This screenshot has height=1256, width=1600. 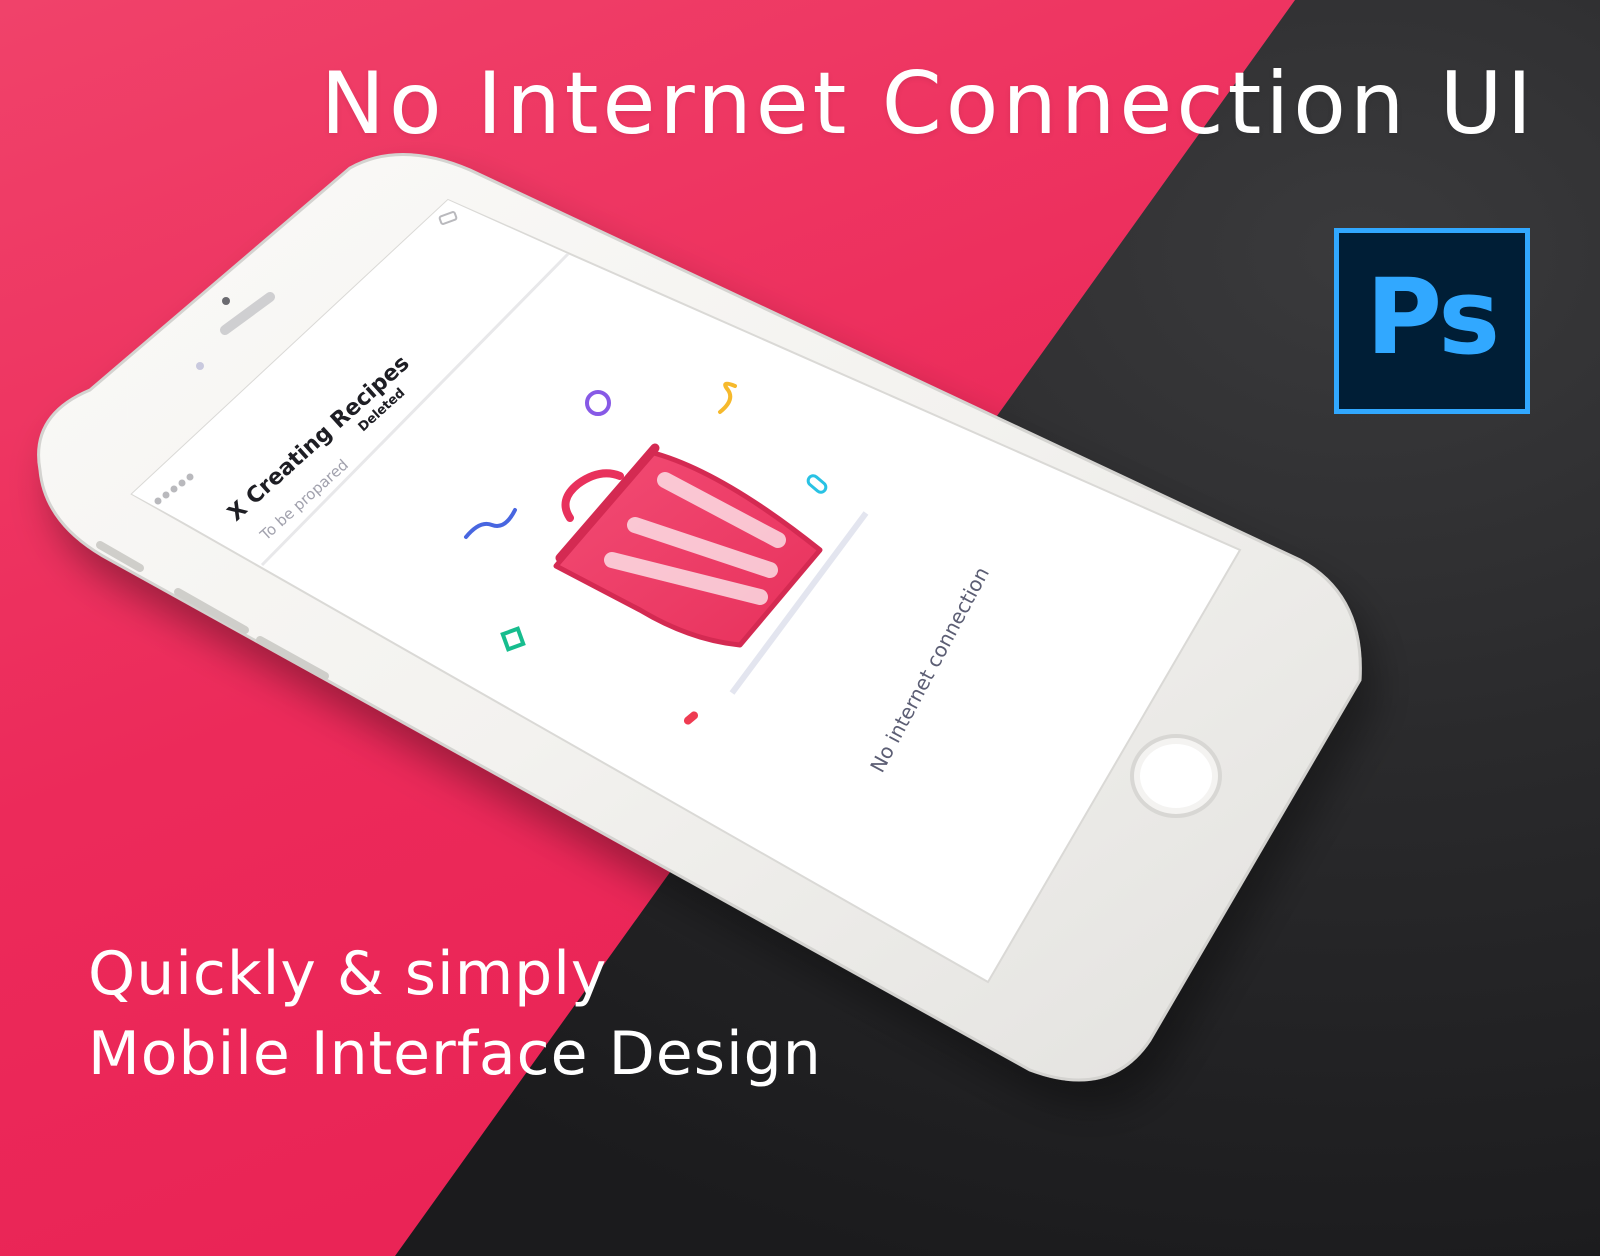 I want to click on sensor-dot, so click(x=200, y=366).